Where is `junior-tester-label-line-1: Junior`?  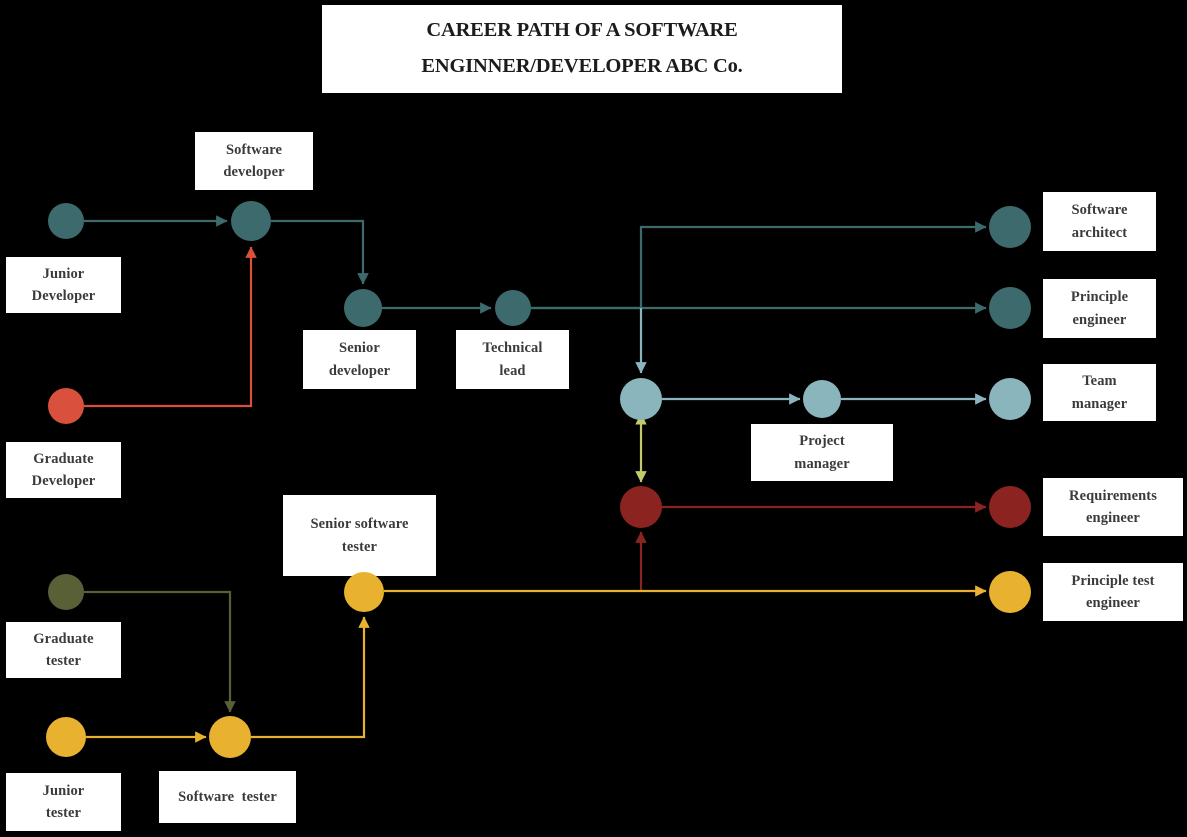
junior-tester-label-line-1: Junior is located at coordinates (63, 790).